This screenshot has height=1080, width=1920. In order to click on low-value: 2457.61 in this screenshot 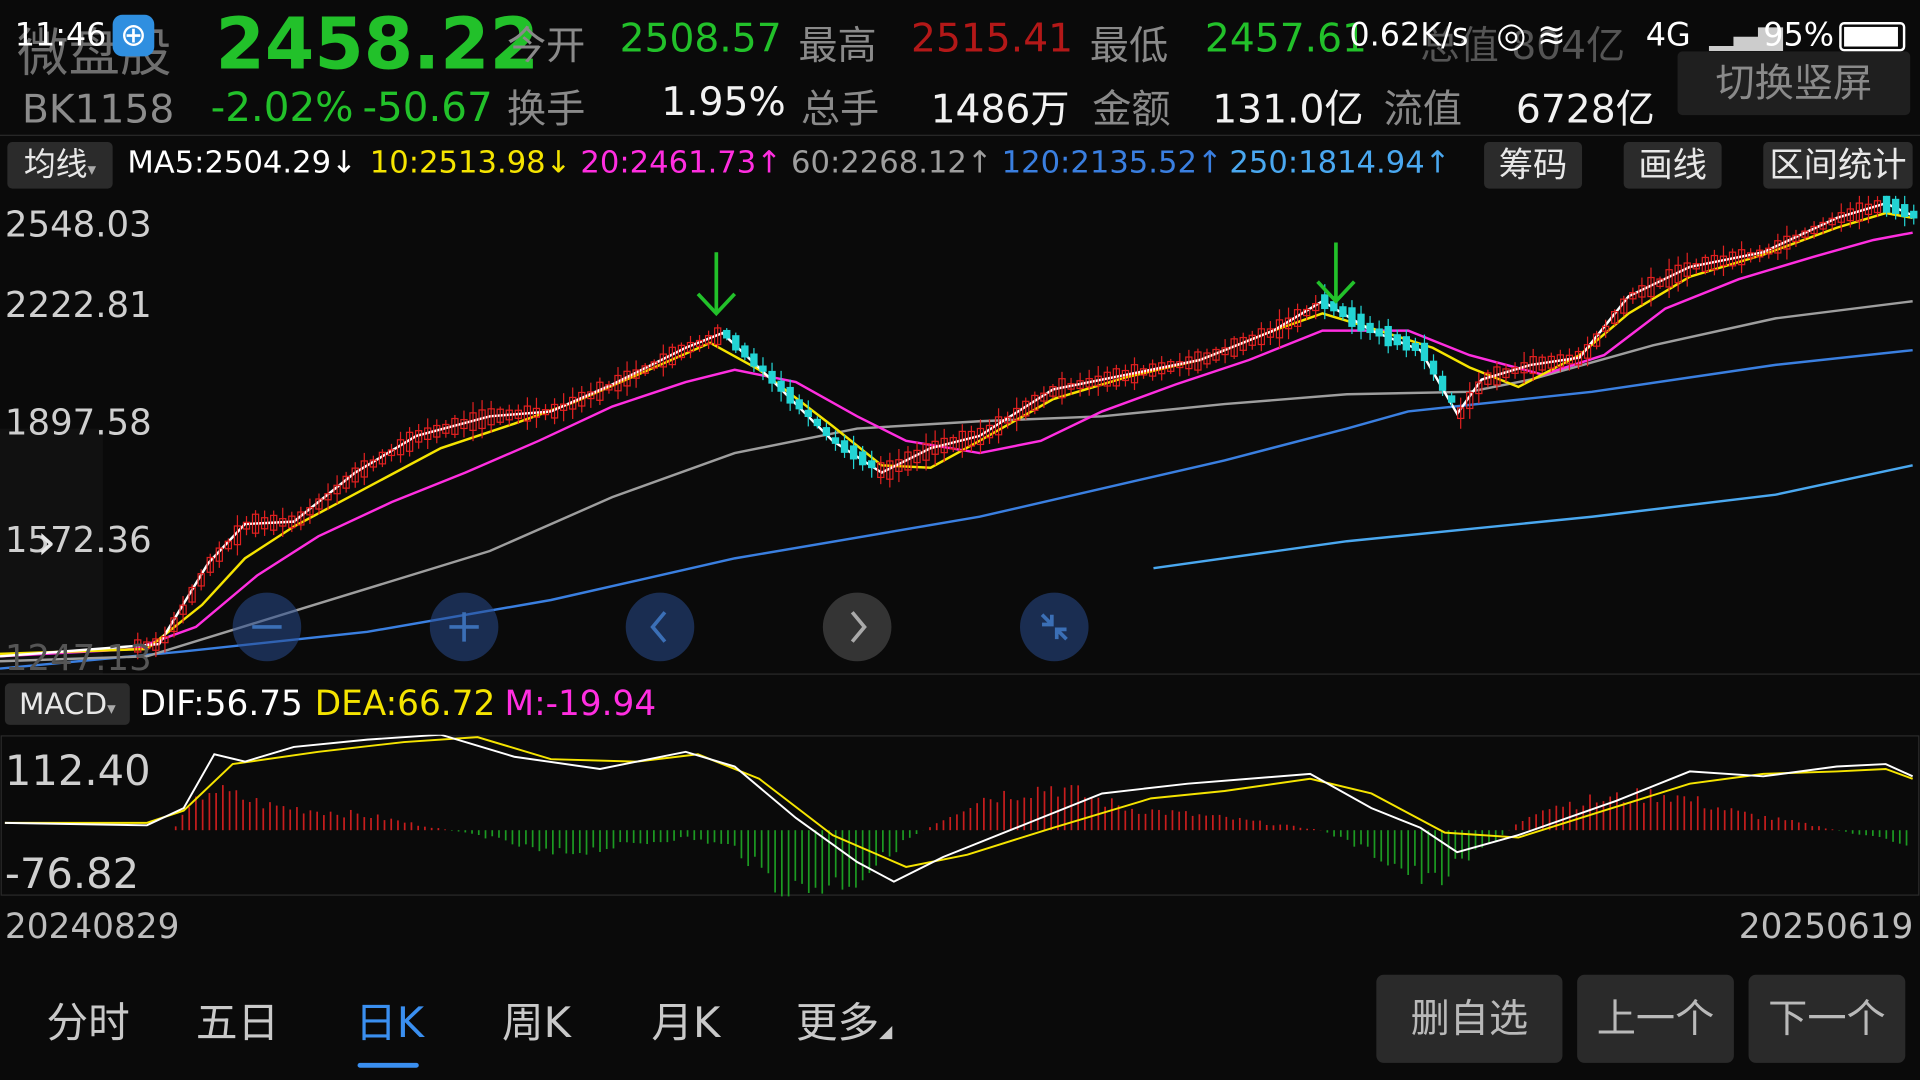, I will do `click(1285, 38)`.